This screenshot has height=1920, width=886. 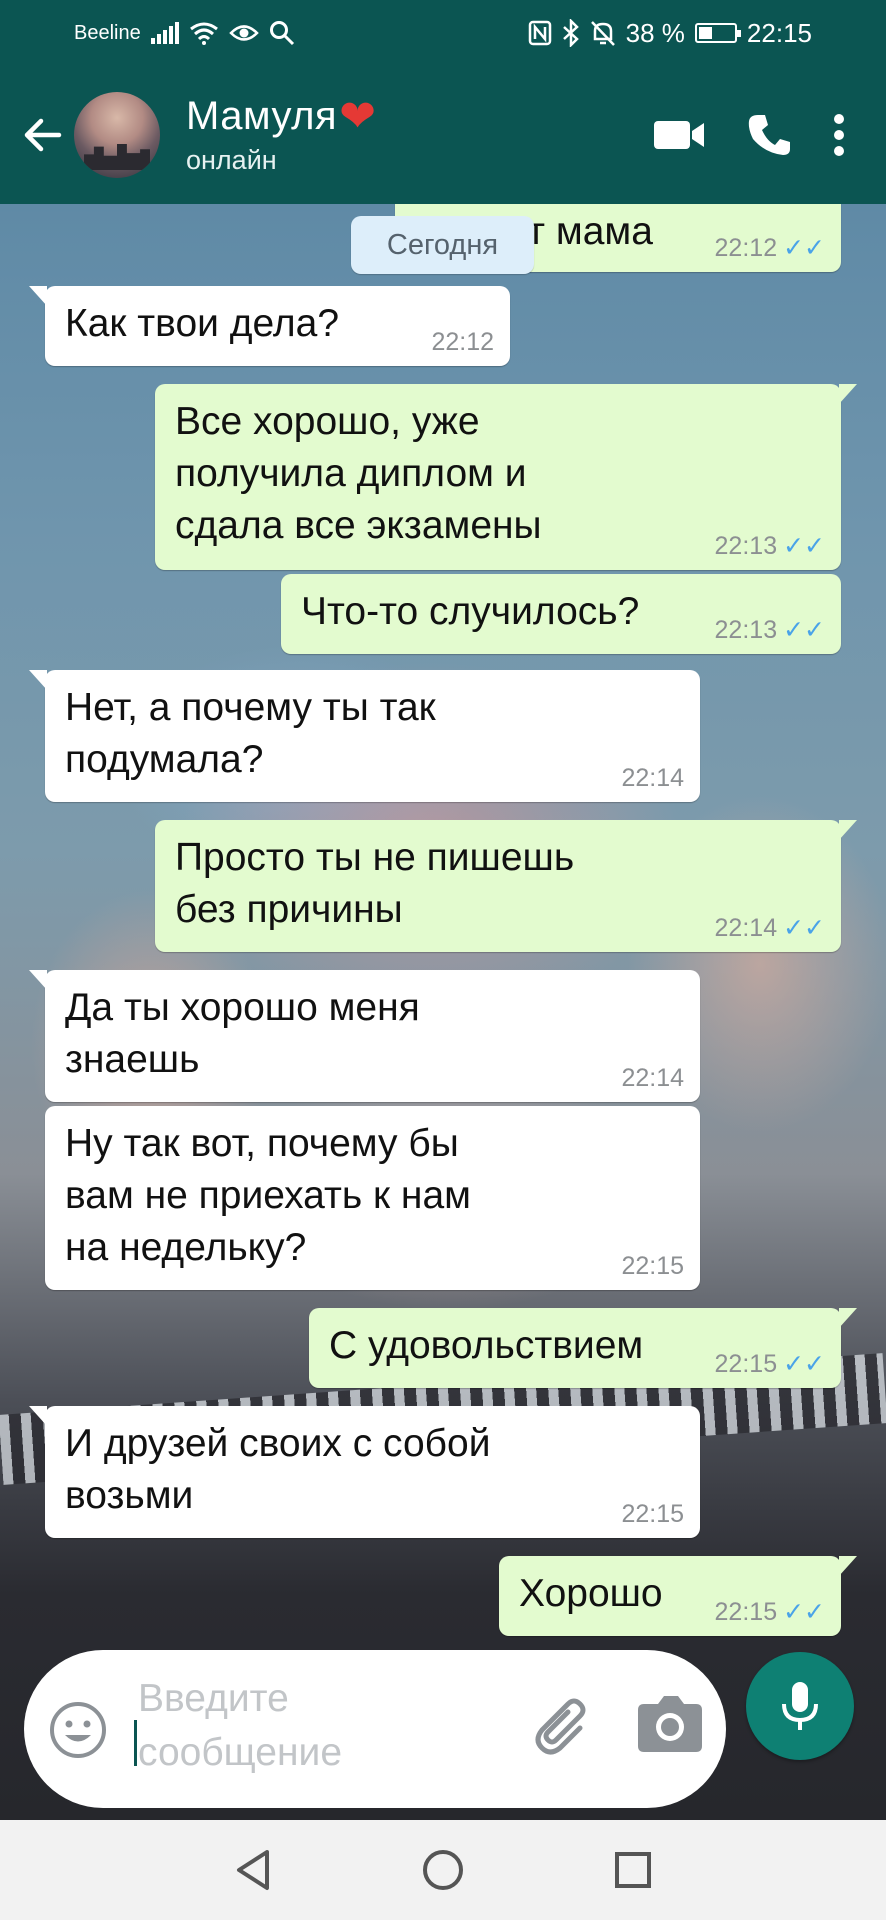 I want to click on message-meta: 22:12 ✓✓, so click(x=770, y=248).